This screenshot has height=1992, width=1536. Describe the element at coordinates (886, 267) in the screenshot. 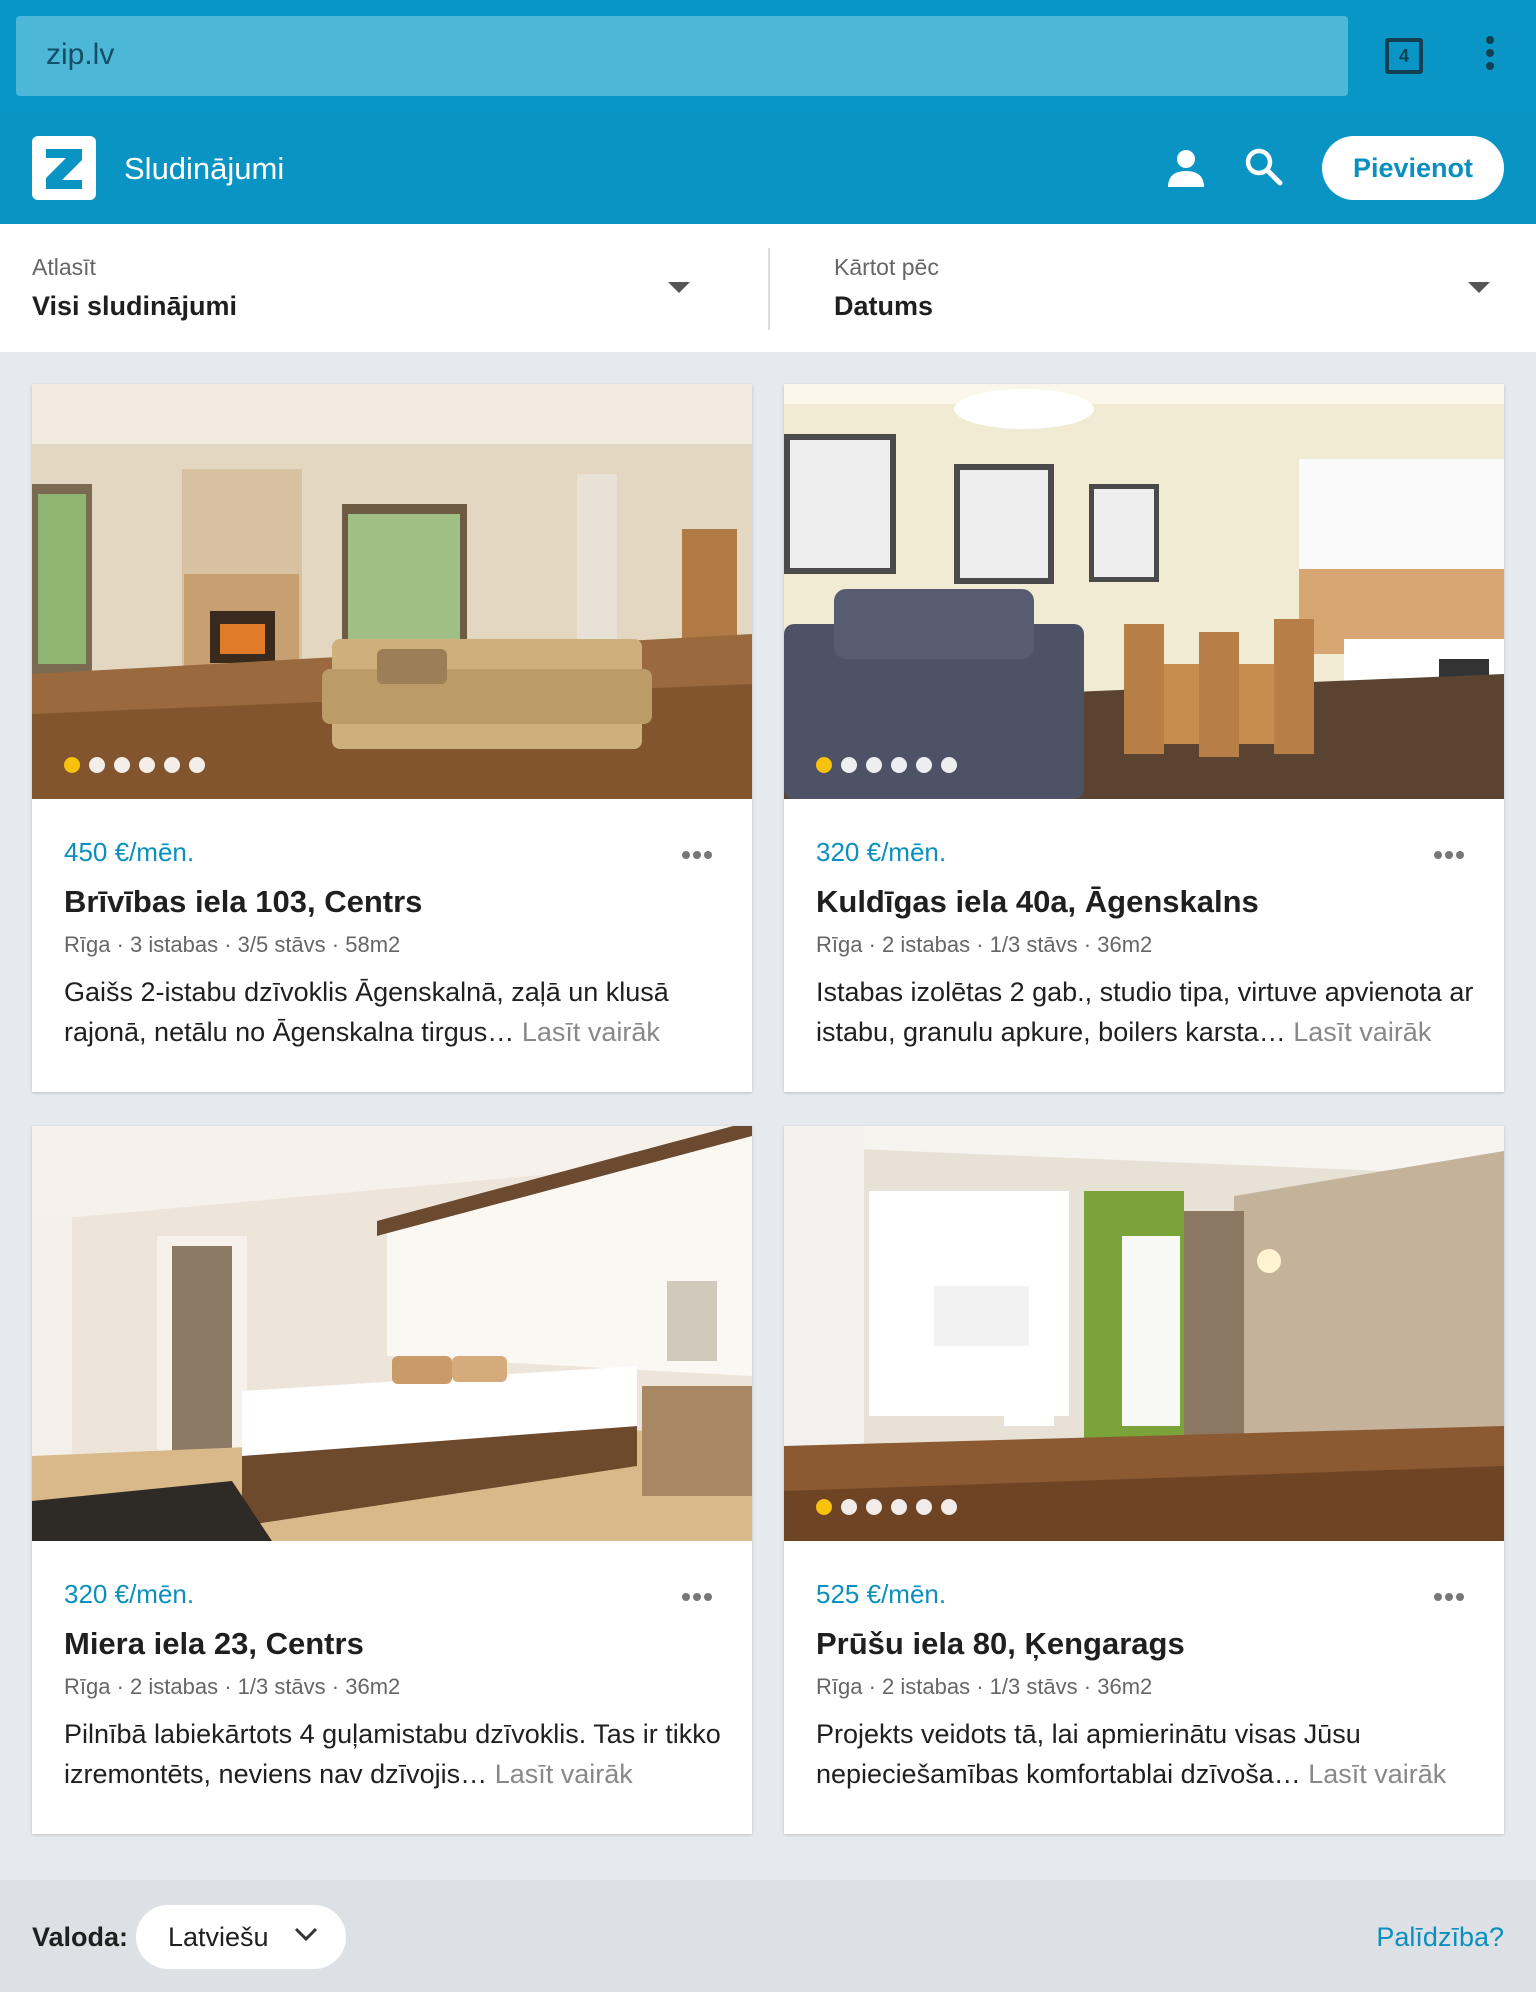

I see `sort-label: Kārtot pēc` at that location.